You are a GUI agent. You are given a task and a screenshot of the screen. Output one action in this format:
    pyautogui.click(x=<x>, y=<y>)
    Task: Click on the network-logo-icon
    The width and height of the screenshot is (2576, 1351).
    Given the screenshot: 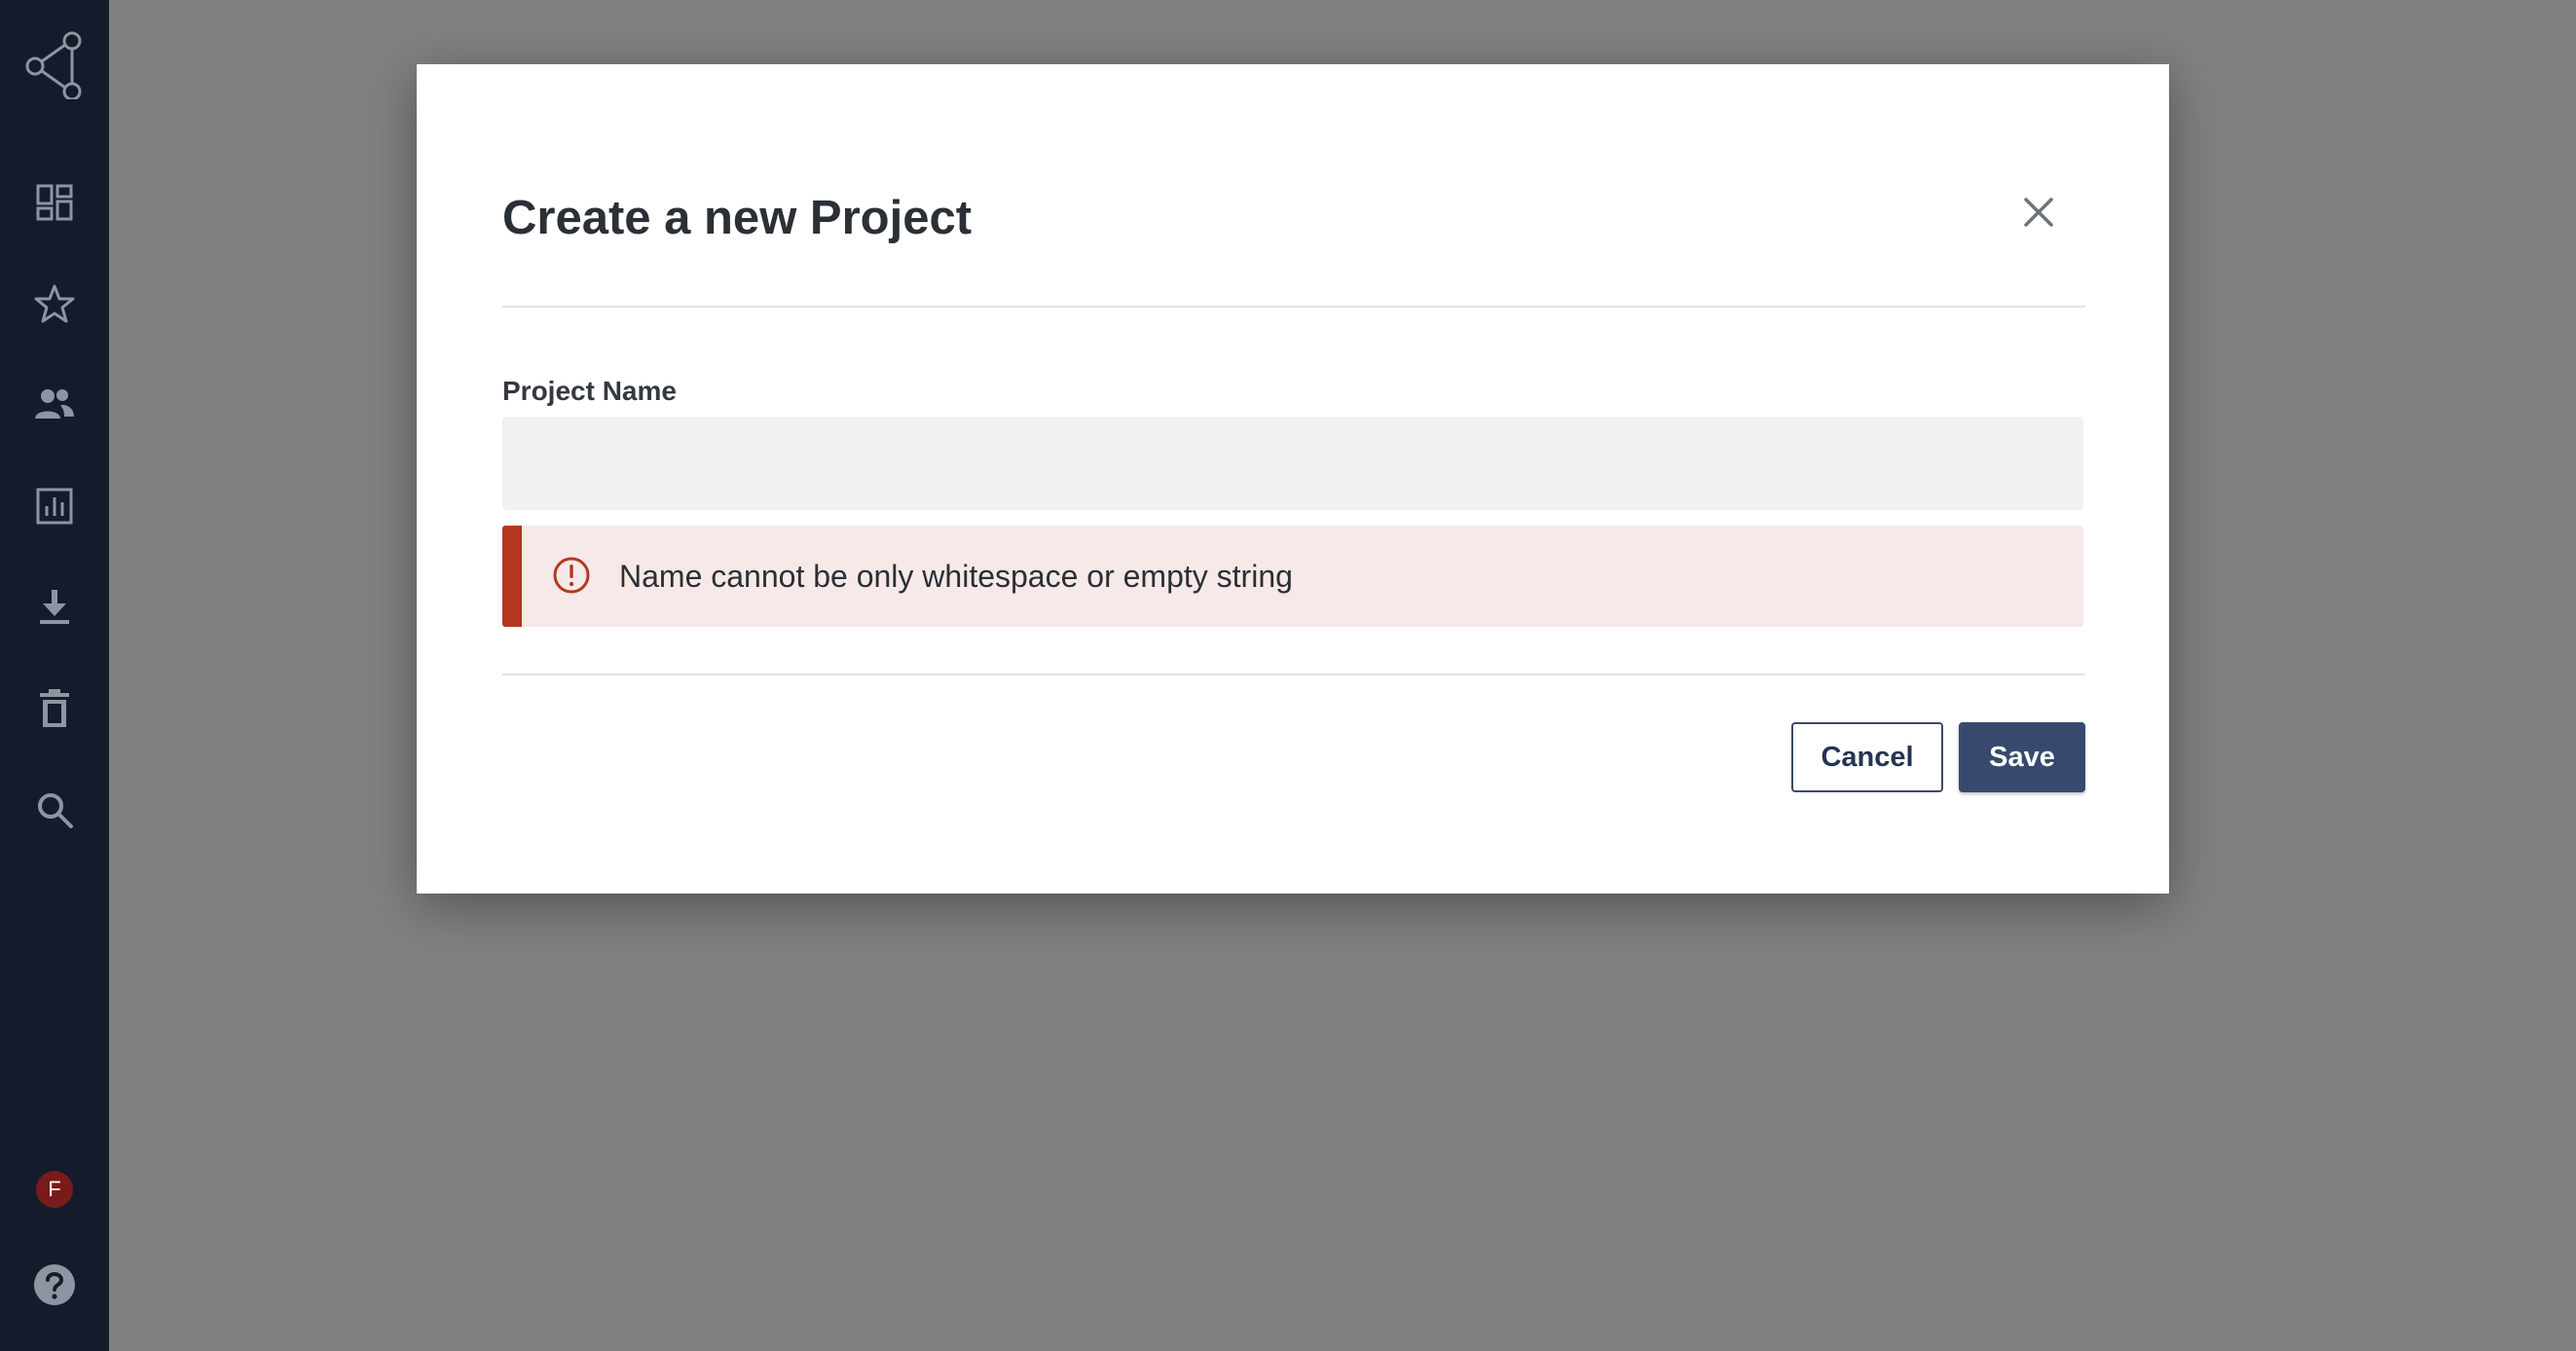 What is the action you would take?
    pyautogui.click(x=54, y=65)
    